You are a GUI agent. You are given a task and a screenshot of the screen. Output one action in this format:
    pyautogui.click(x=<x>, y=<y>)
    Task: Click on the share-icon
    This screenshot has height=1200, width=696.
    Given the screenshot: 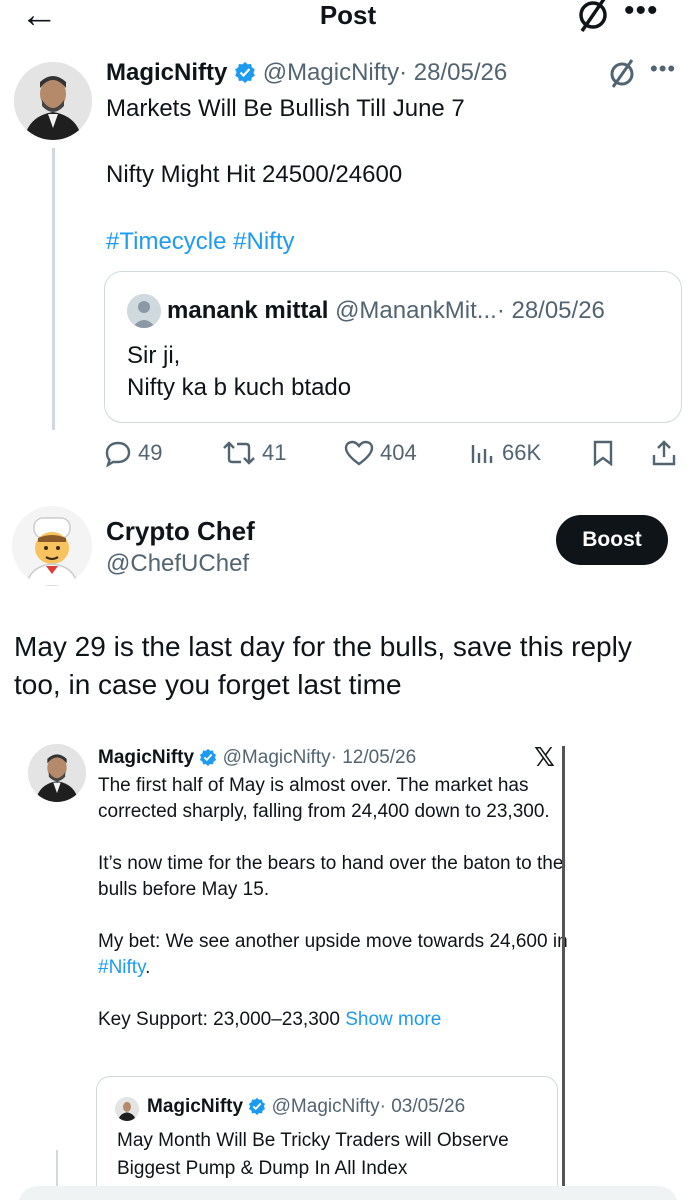 What is the action you would take?
    pyautogui.click(x=664, y=453)
    